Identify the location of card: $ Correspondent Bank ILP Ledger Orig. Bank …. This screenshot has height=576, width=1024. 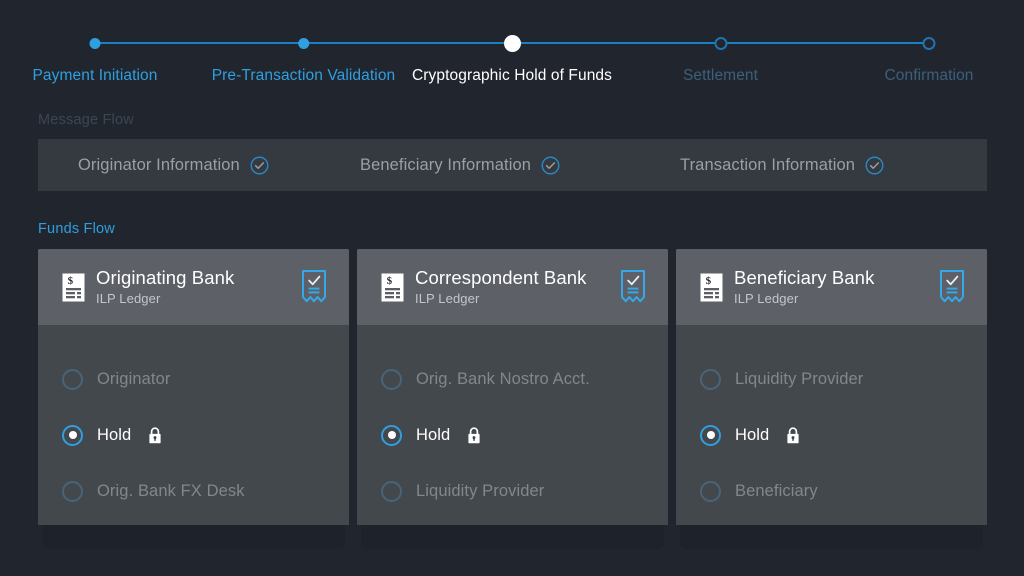
(512, 387).